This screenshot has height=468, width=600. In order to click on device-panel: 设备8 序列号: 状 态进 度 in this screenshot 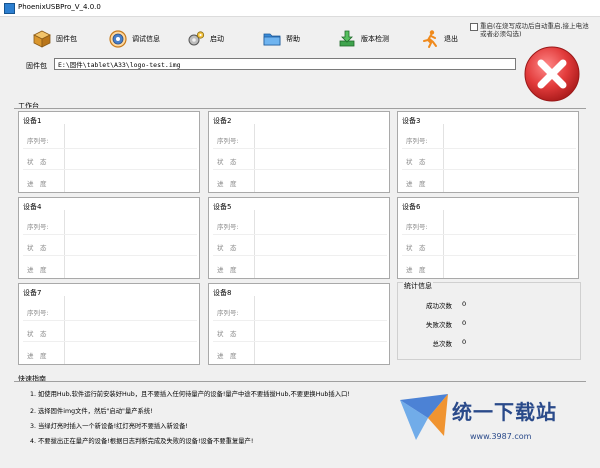, I will do `click(299, 324)`.